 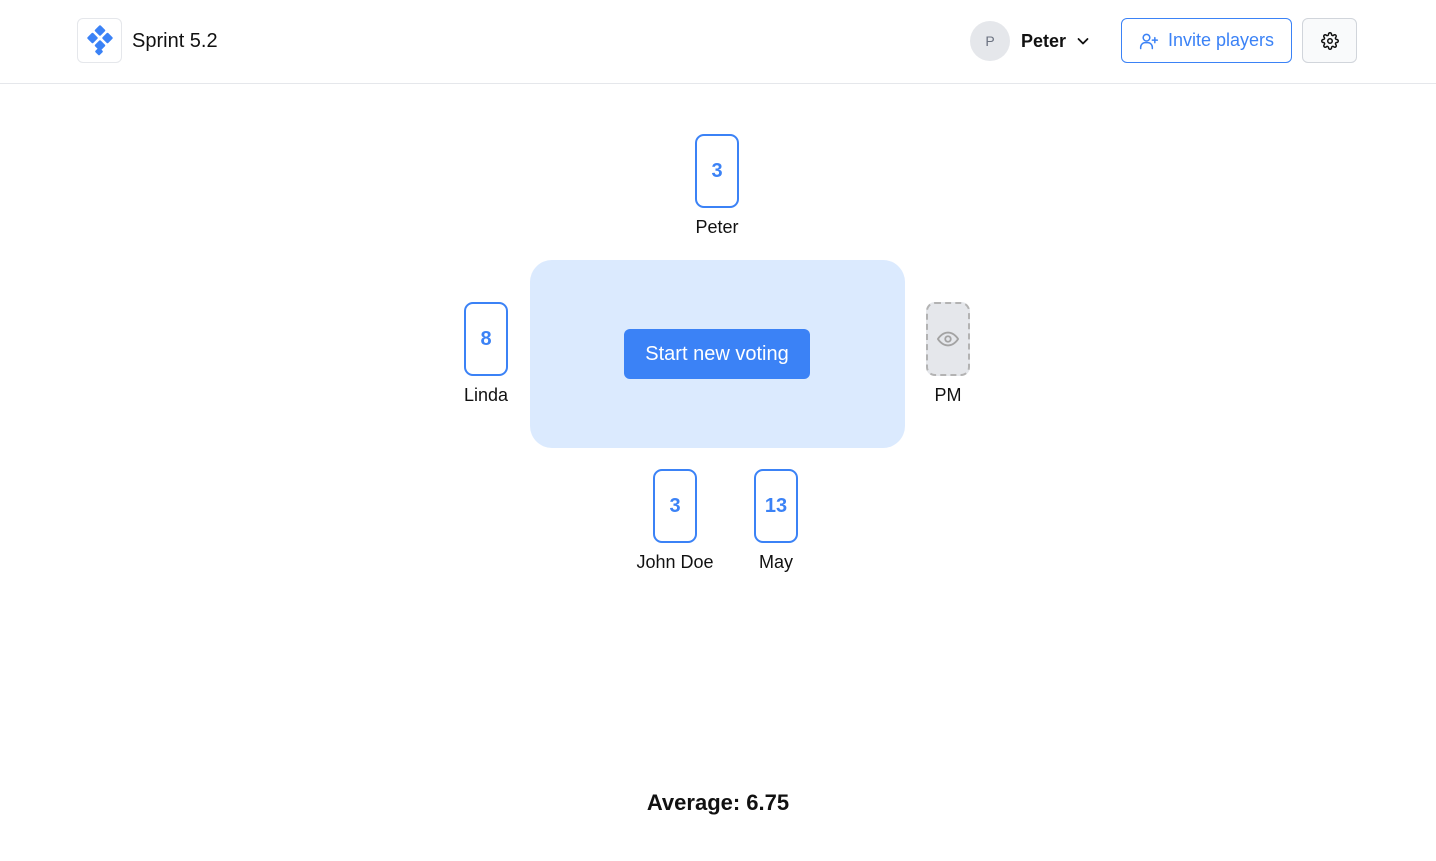 I want to click on chevron-down-icon, so click(x=1083, y=41).